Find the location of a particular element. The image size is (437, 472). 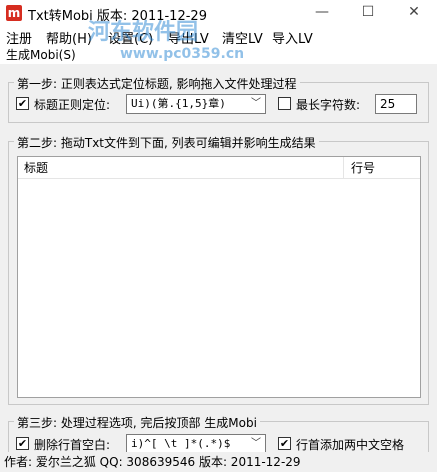

maxlen-label: 最长字符数: is located at coordinates (328, 105).